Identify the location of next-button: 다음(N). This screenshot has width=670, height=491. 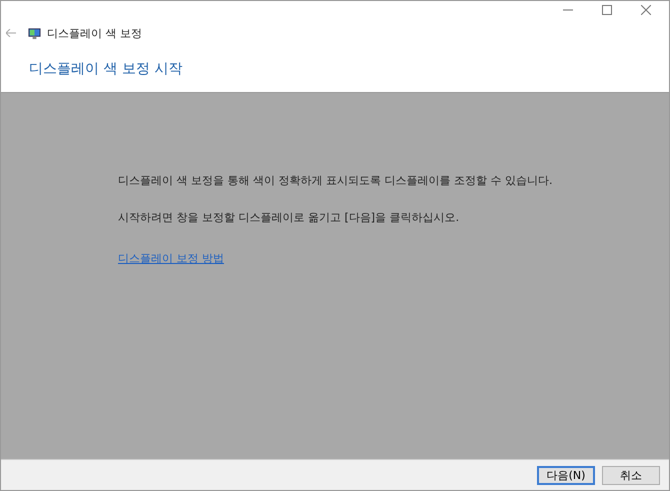
(566, 475).